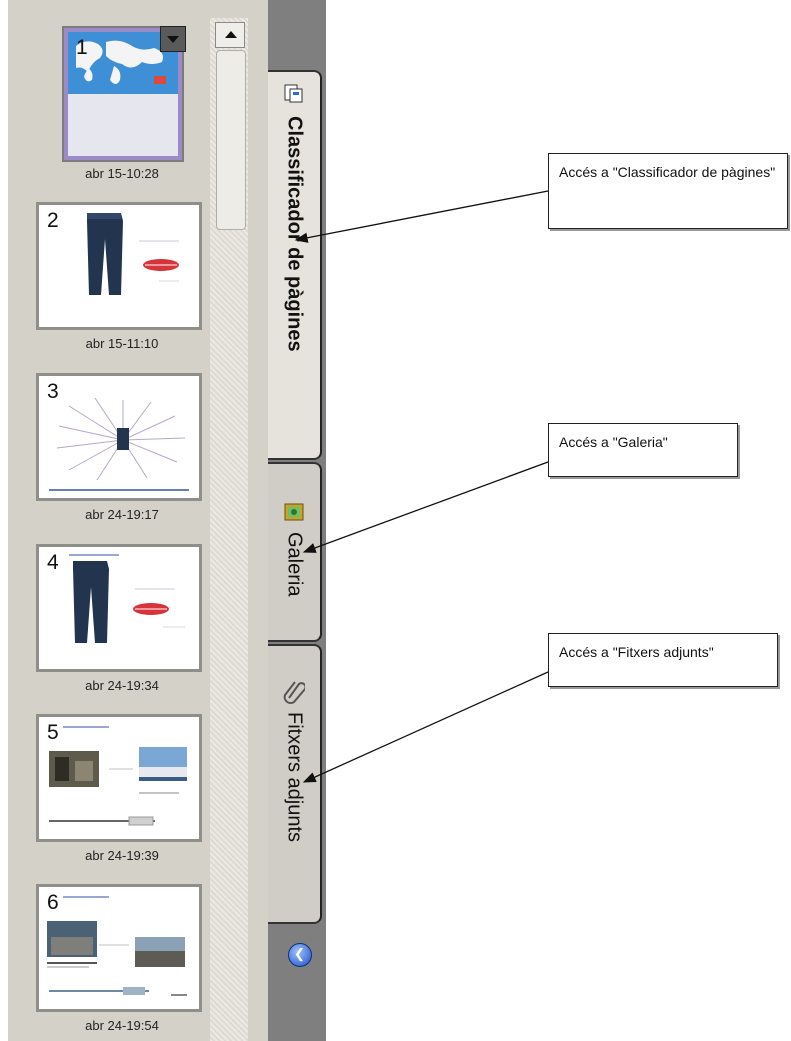 This screenshot has height=1041, width=791. I want to click on arrow-to-gallery, so click(425, 507).